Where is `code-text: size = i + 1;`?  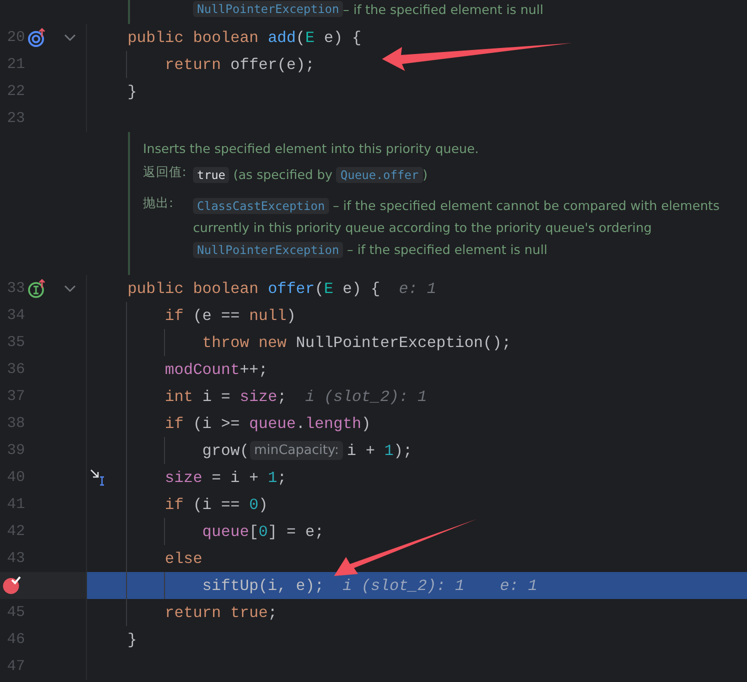 code-text: size = i + 1; is located at coordinates (225, 477).